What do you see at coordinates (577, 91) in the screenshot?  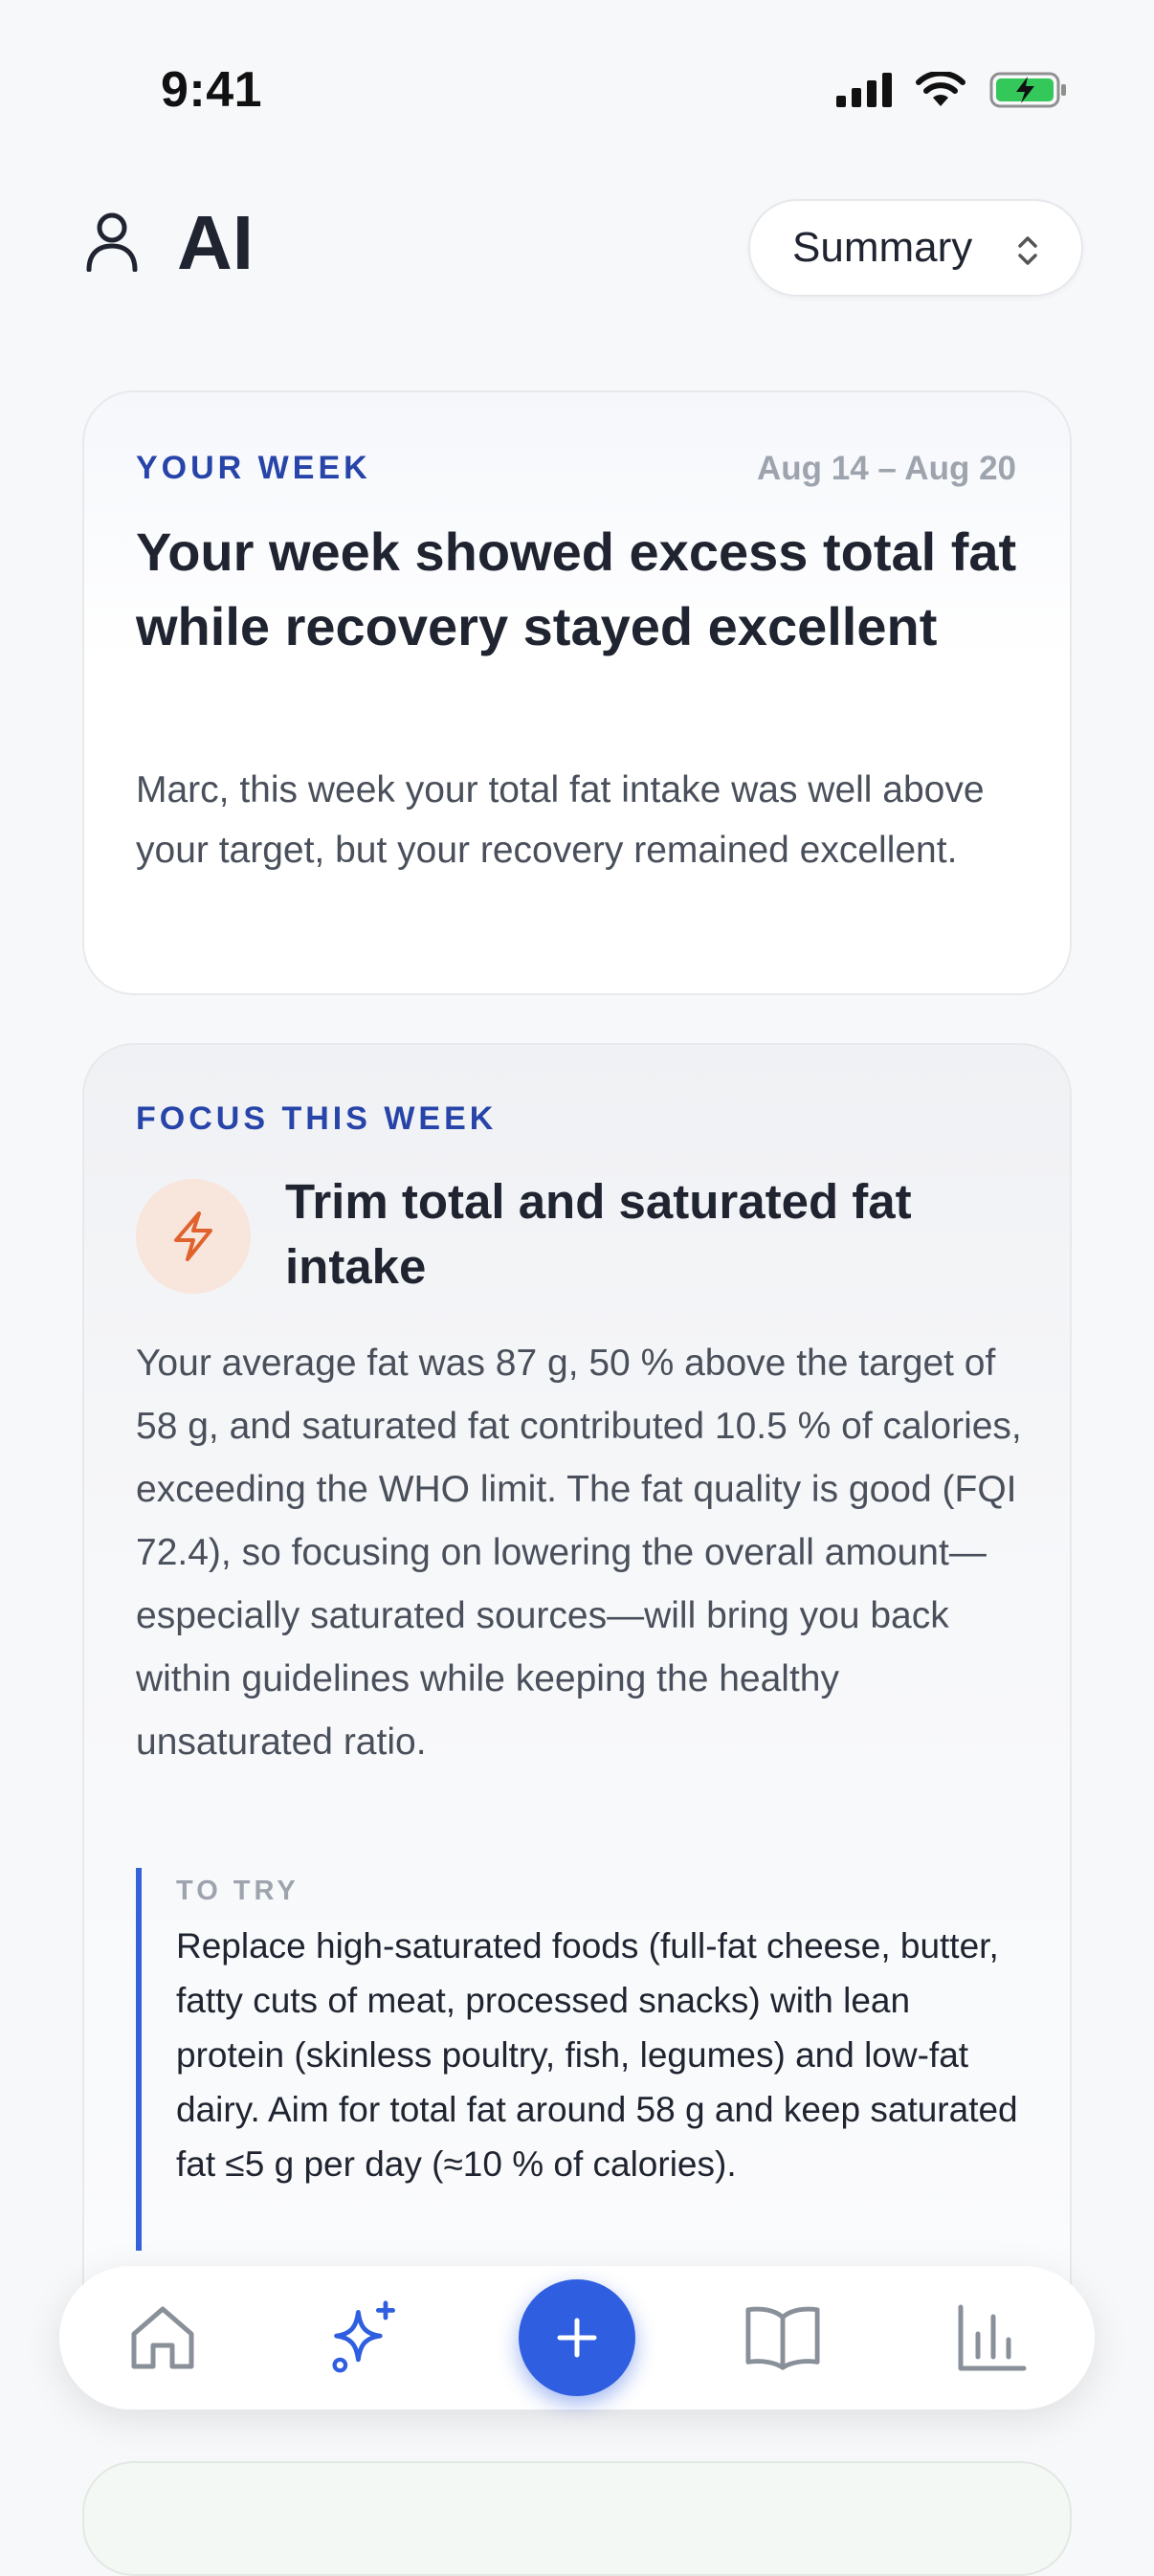 I see `status-bar: 9:41` at bounding box center [577, 91].